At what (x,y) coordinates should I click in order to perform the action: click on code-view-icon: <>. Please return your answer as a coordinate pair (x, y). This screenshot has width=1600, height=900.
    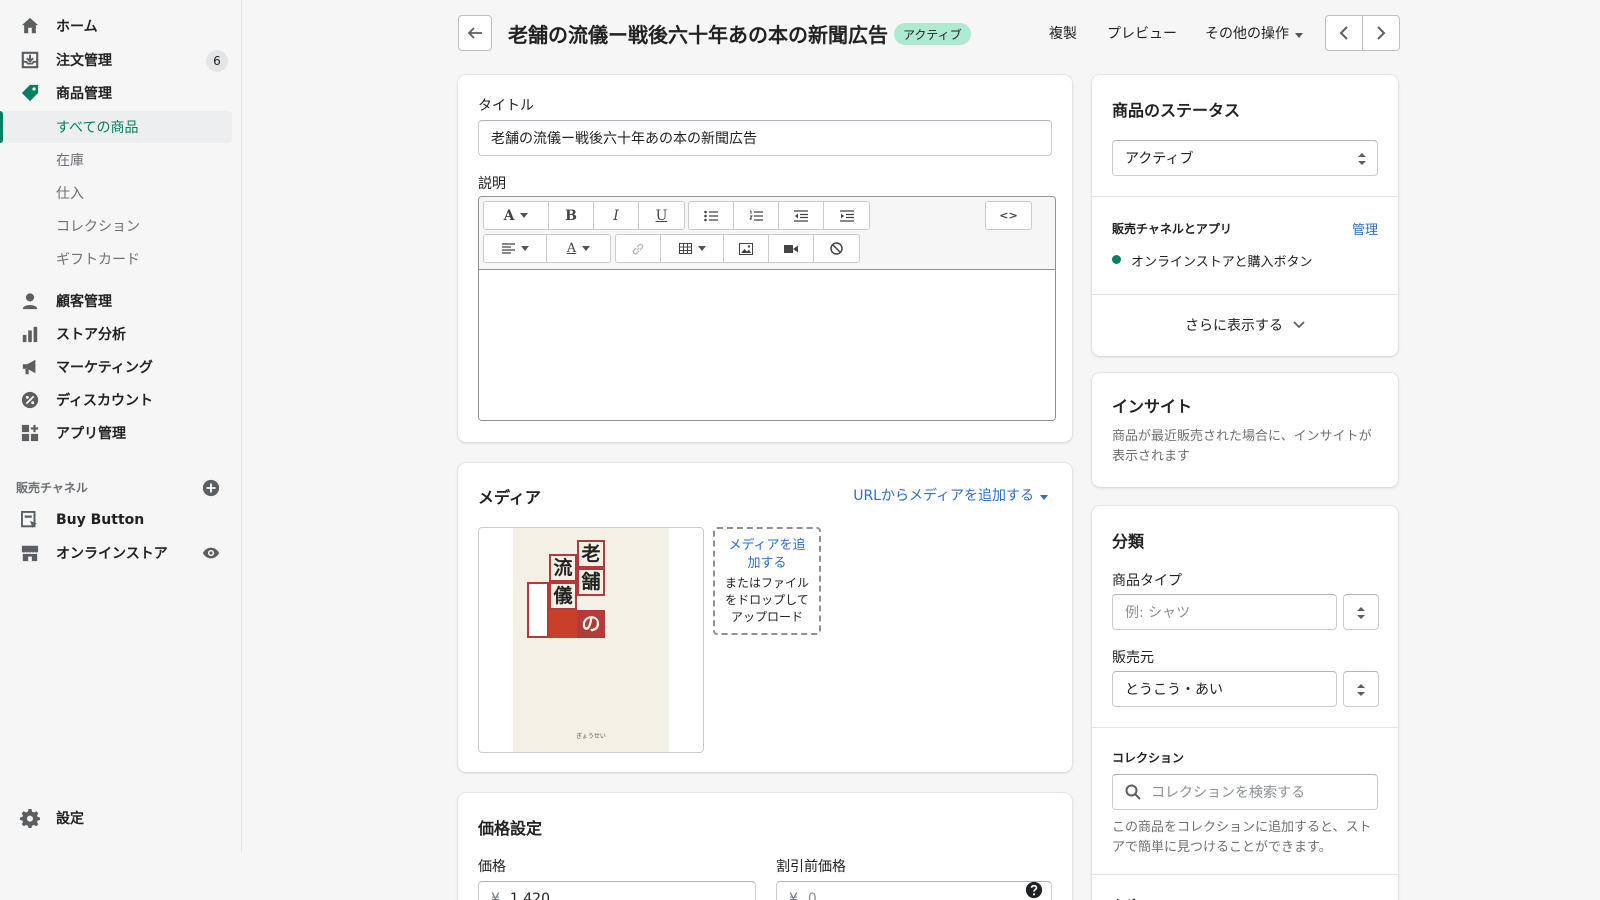
    Looking at the image, I should click on (1008, 215).